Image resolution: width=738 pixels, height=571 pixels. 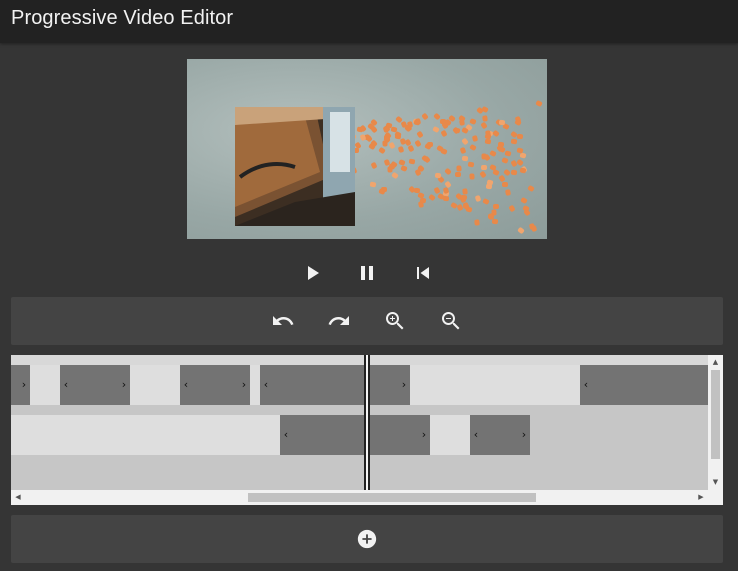 I want to click on timeline-vertical-scrollbar: ▲ ▼, so click(x=715, y=422).